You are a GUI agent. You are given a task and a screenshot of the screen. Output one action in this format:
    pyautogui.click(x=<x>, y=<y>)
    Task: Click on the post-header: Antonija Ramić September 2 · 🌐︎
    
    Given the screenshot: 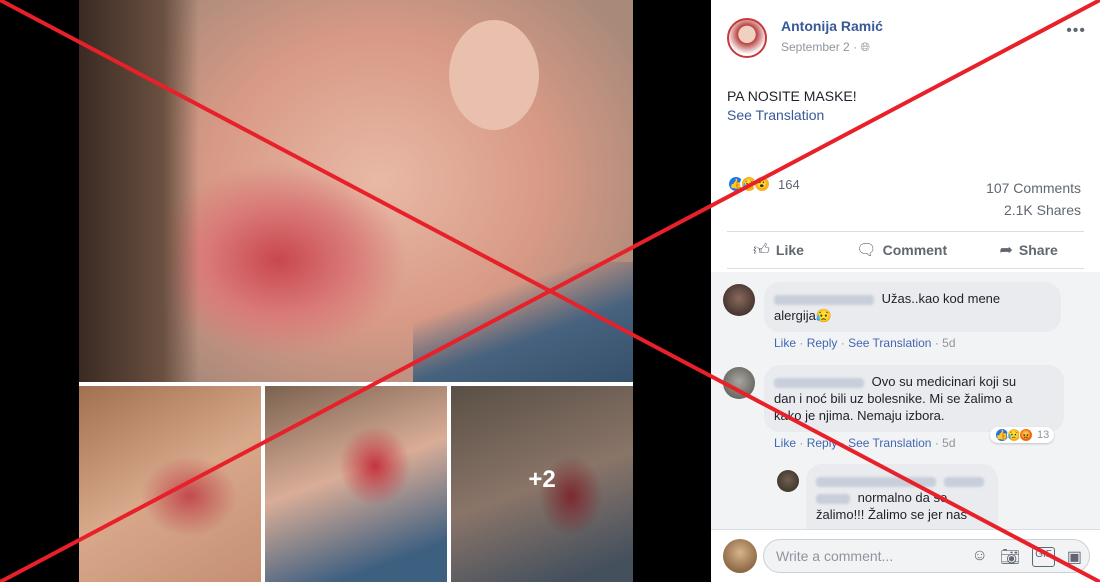 What is the action you would take?
    pyautogui.click(x=805, y=38)
    